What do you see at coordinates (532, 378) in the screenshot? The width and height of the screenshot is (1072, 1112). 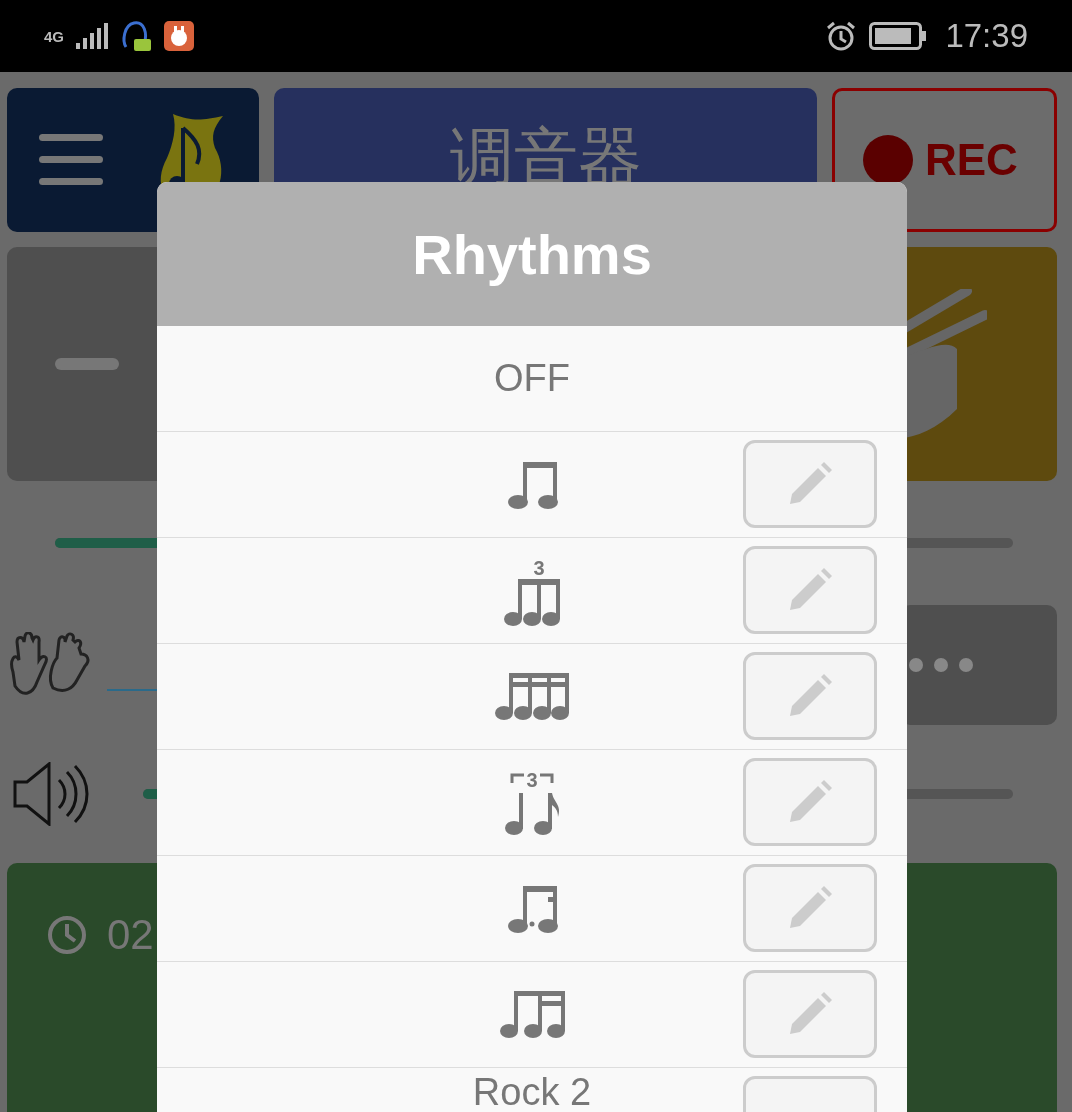 I see `rhythm-option: OFF` at bounding box center [532, 378].